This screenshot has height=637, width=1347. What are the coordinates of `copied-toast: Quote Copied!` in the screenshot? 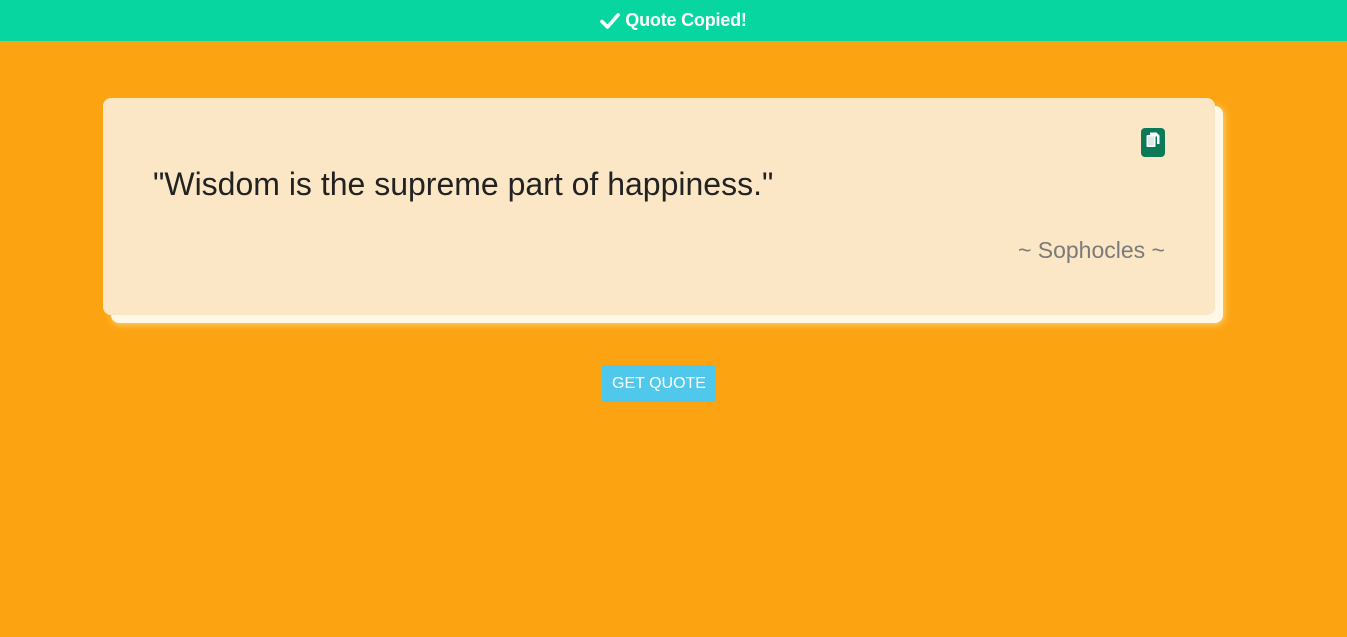 It's located at (673, 20).